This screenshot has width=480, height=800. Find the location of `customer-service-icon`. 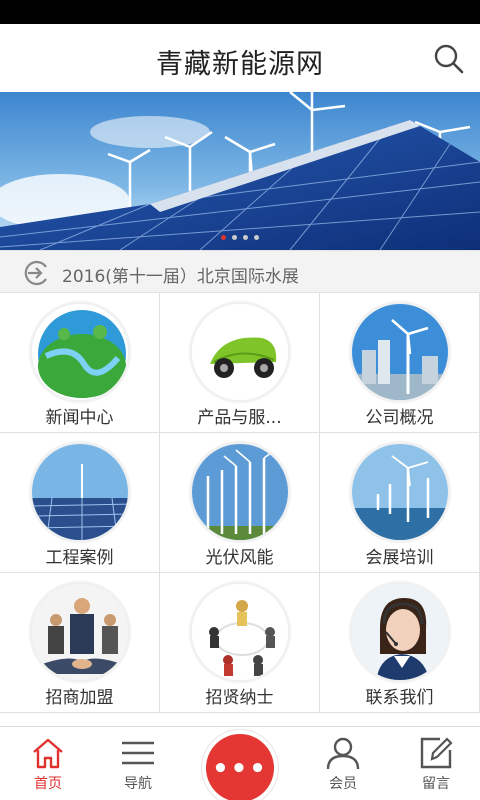

customer-service-icon is located at coordinates (400, 632).